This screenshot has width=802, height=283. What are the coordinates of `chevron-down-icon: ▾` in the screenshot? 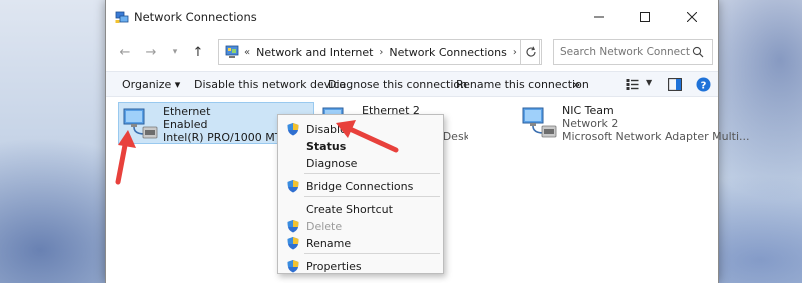 It's located at (175, 52).